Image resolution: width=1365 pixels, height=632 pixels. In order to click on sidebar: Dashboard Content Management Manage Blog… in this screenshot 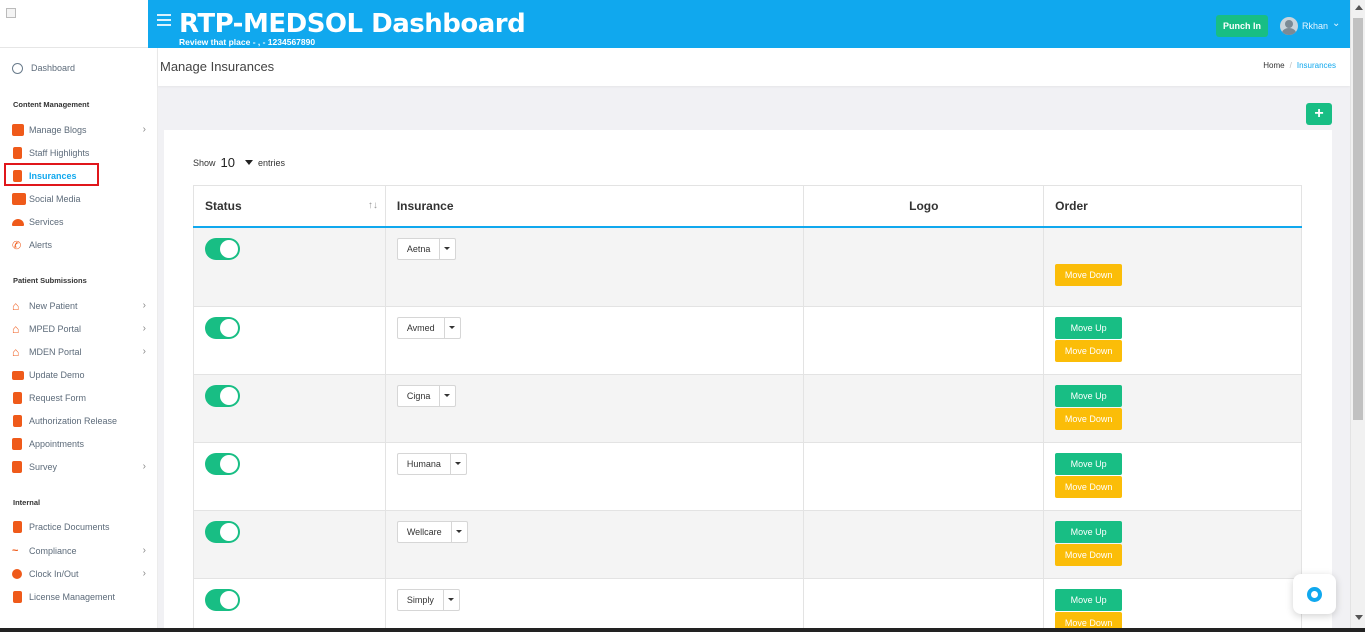, I will do `click(79, 338)`.